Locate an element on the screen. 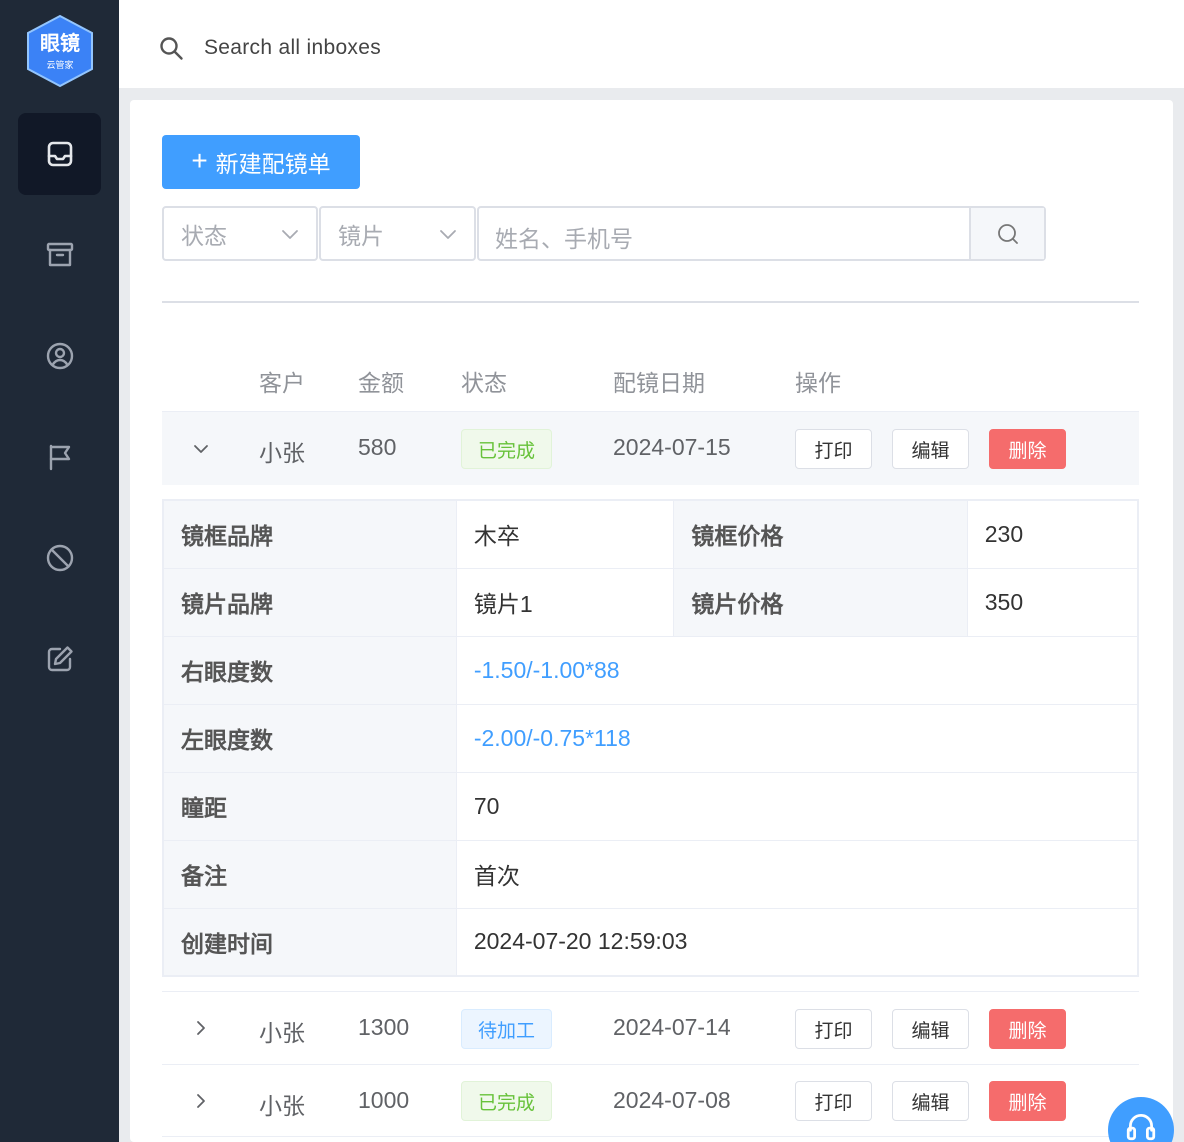 The width and height of the screenshot is (1184, 1142). nav-compose is located at coordinates (59, 659).